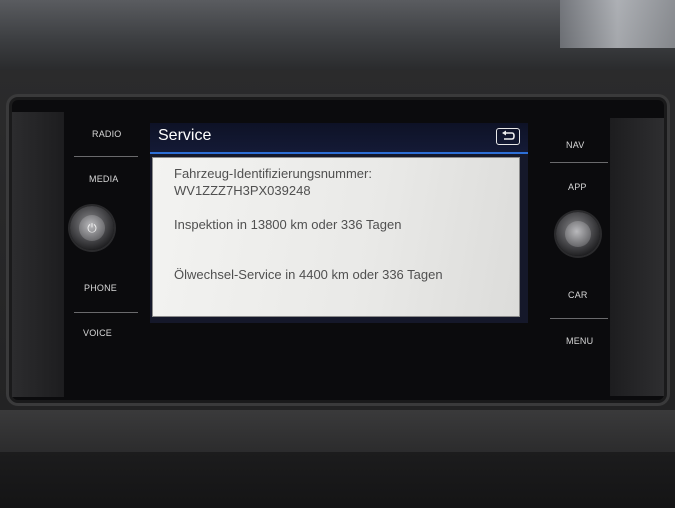 The image size is (675, 508). Describe the element at coordinates (38, 254) in the screenshot. I see `left-bezel-trim` at that location.